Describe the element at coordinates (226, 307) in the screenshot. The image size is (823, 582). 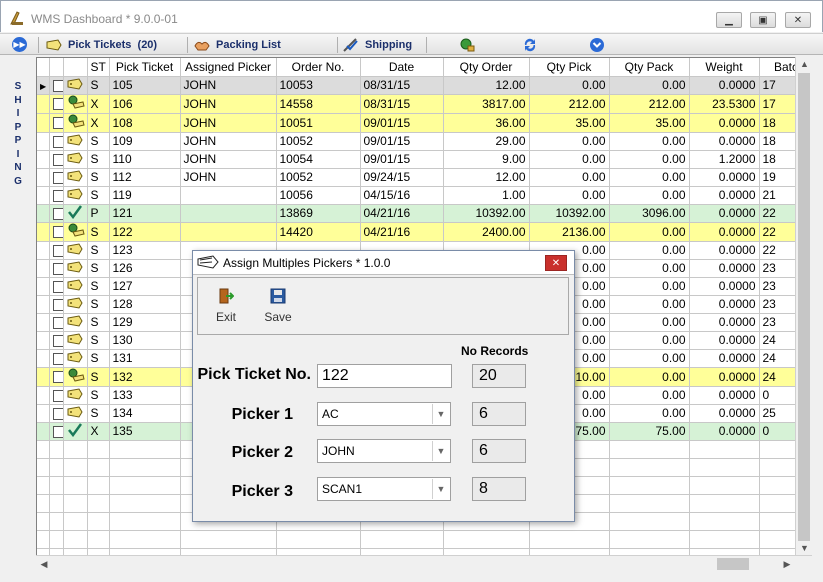
I see `exit-button: Exit` at that location.